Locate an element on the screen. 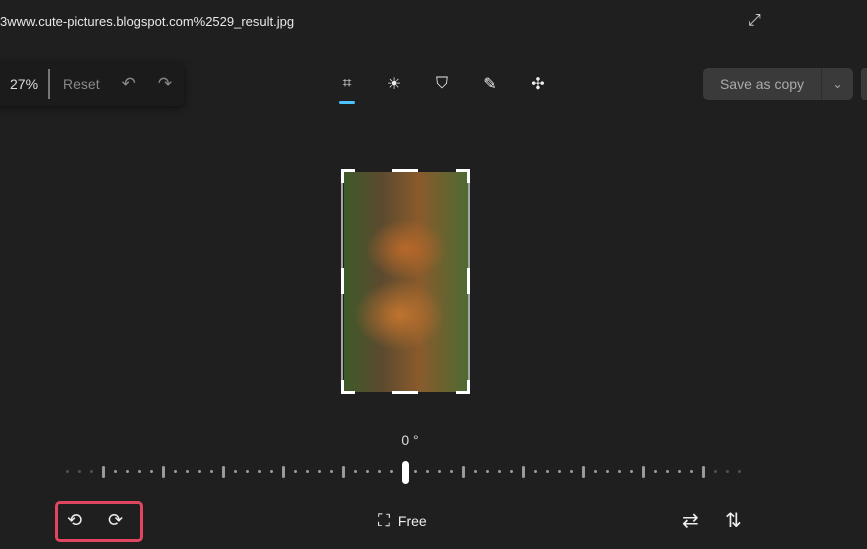 This screenshot has width=867, height=549. crop-handle-bottom is located at coordinates (405, 392).